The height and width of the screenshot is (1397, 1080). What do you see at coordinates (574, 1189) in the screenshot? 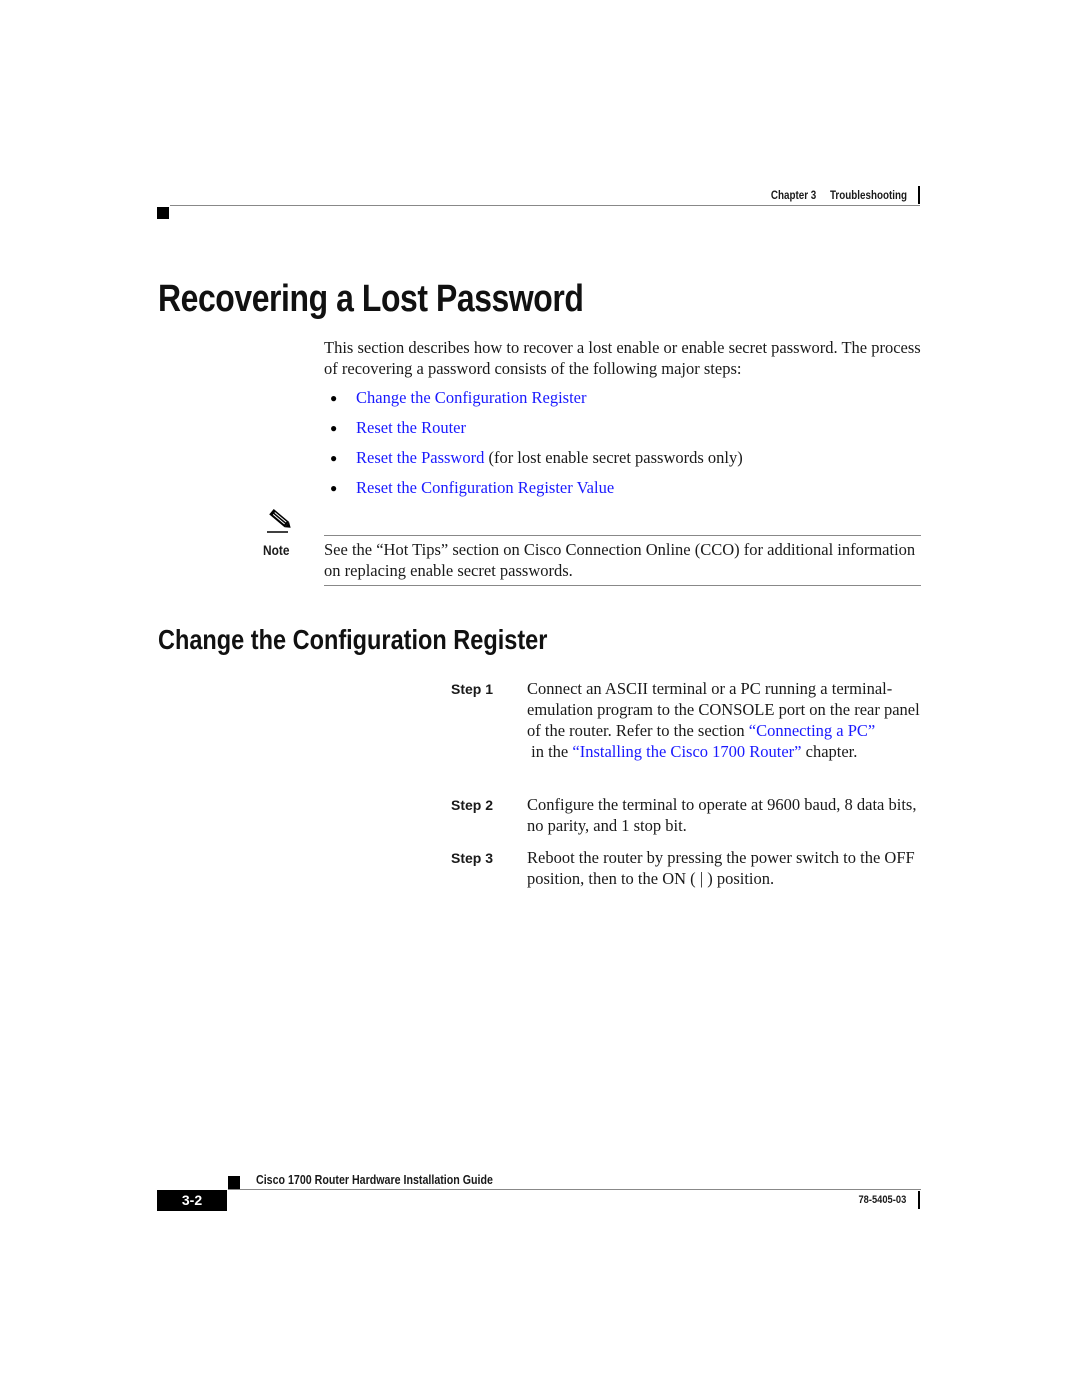
I see `footer-rule` at bounding box center [574, 1189].